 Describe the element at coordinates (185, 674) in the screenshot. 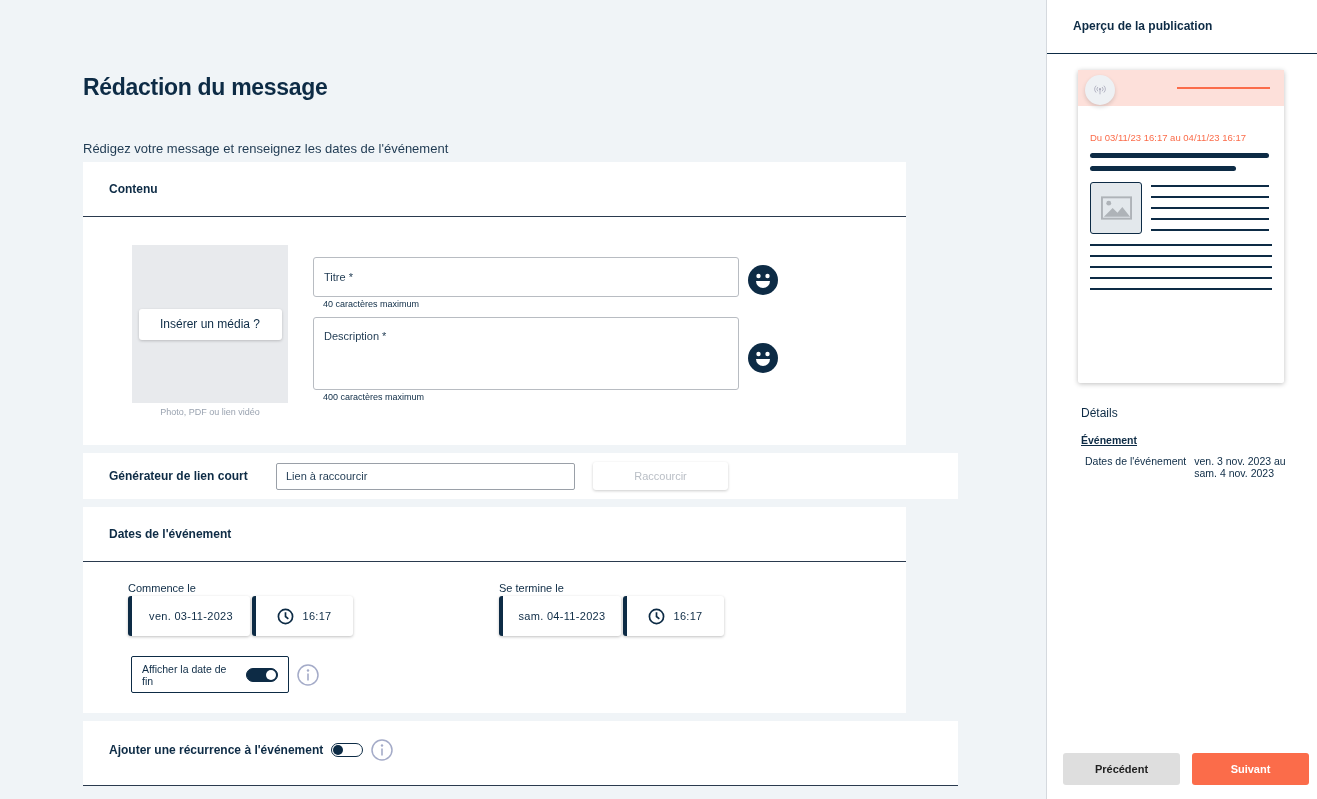

I see `toggle-label: Afficher la date de fin` at that location.